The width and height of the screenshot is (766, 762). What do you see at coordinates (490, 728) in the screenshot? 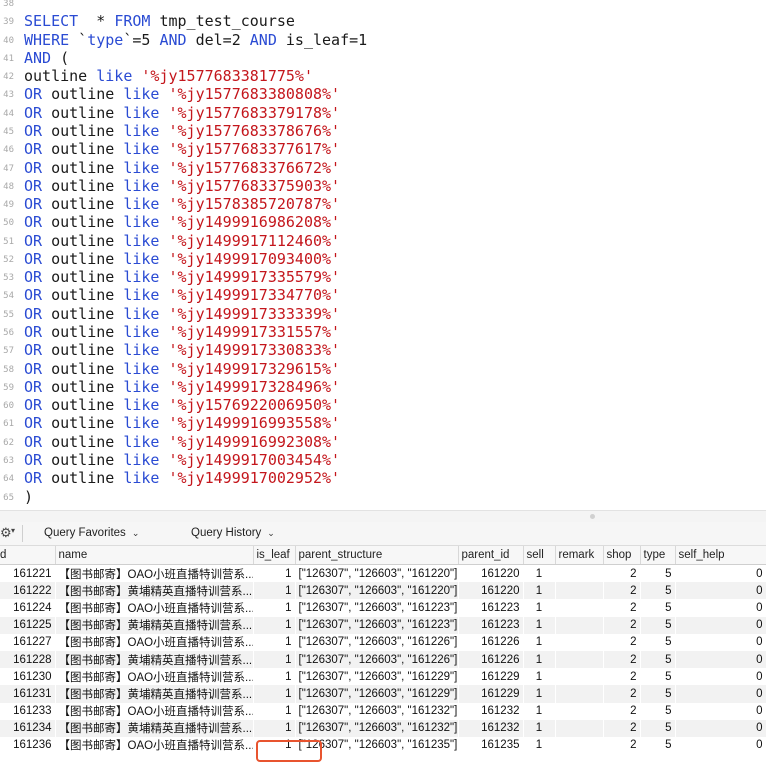
I see `table-cell: 161232` at bounding box center [490, 728].